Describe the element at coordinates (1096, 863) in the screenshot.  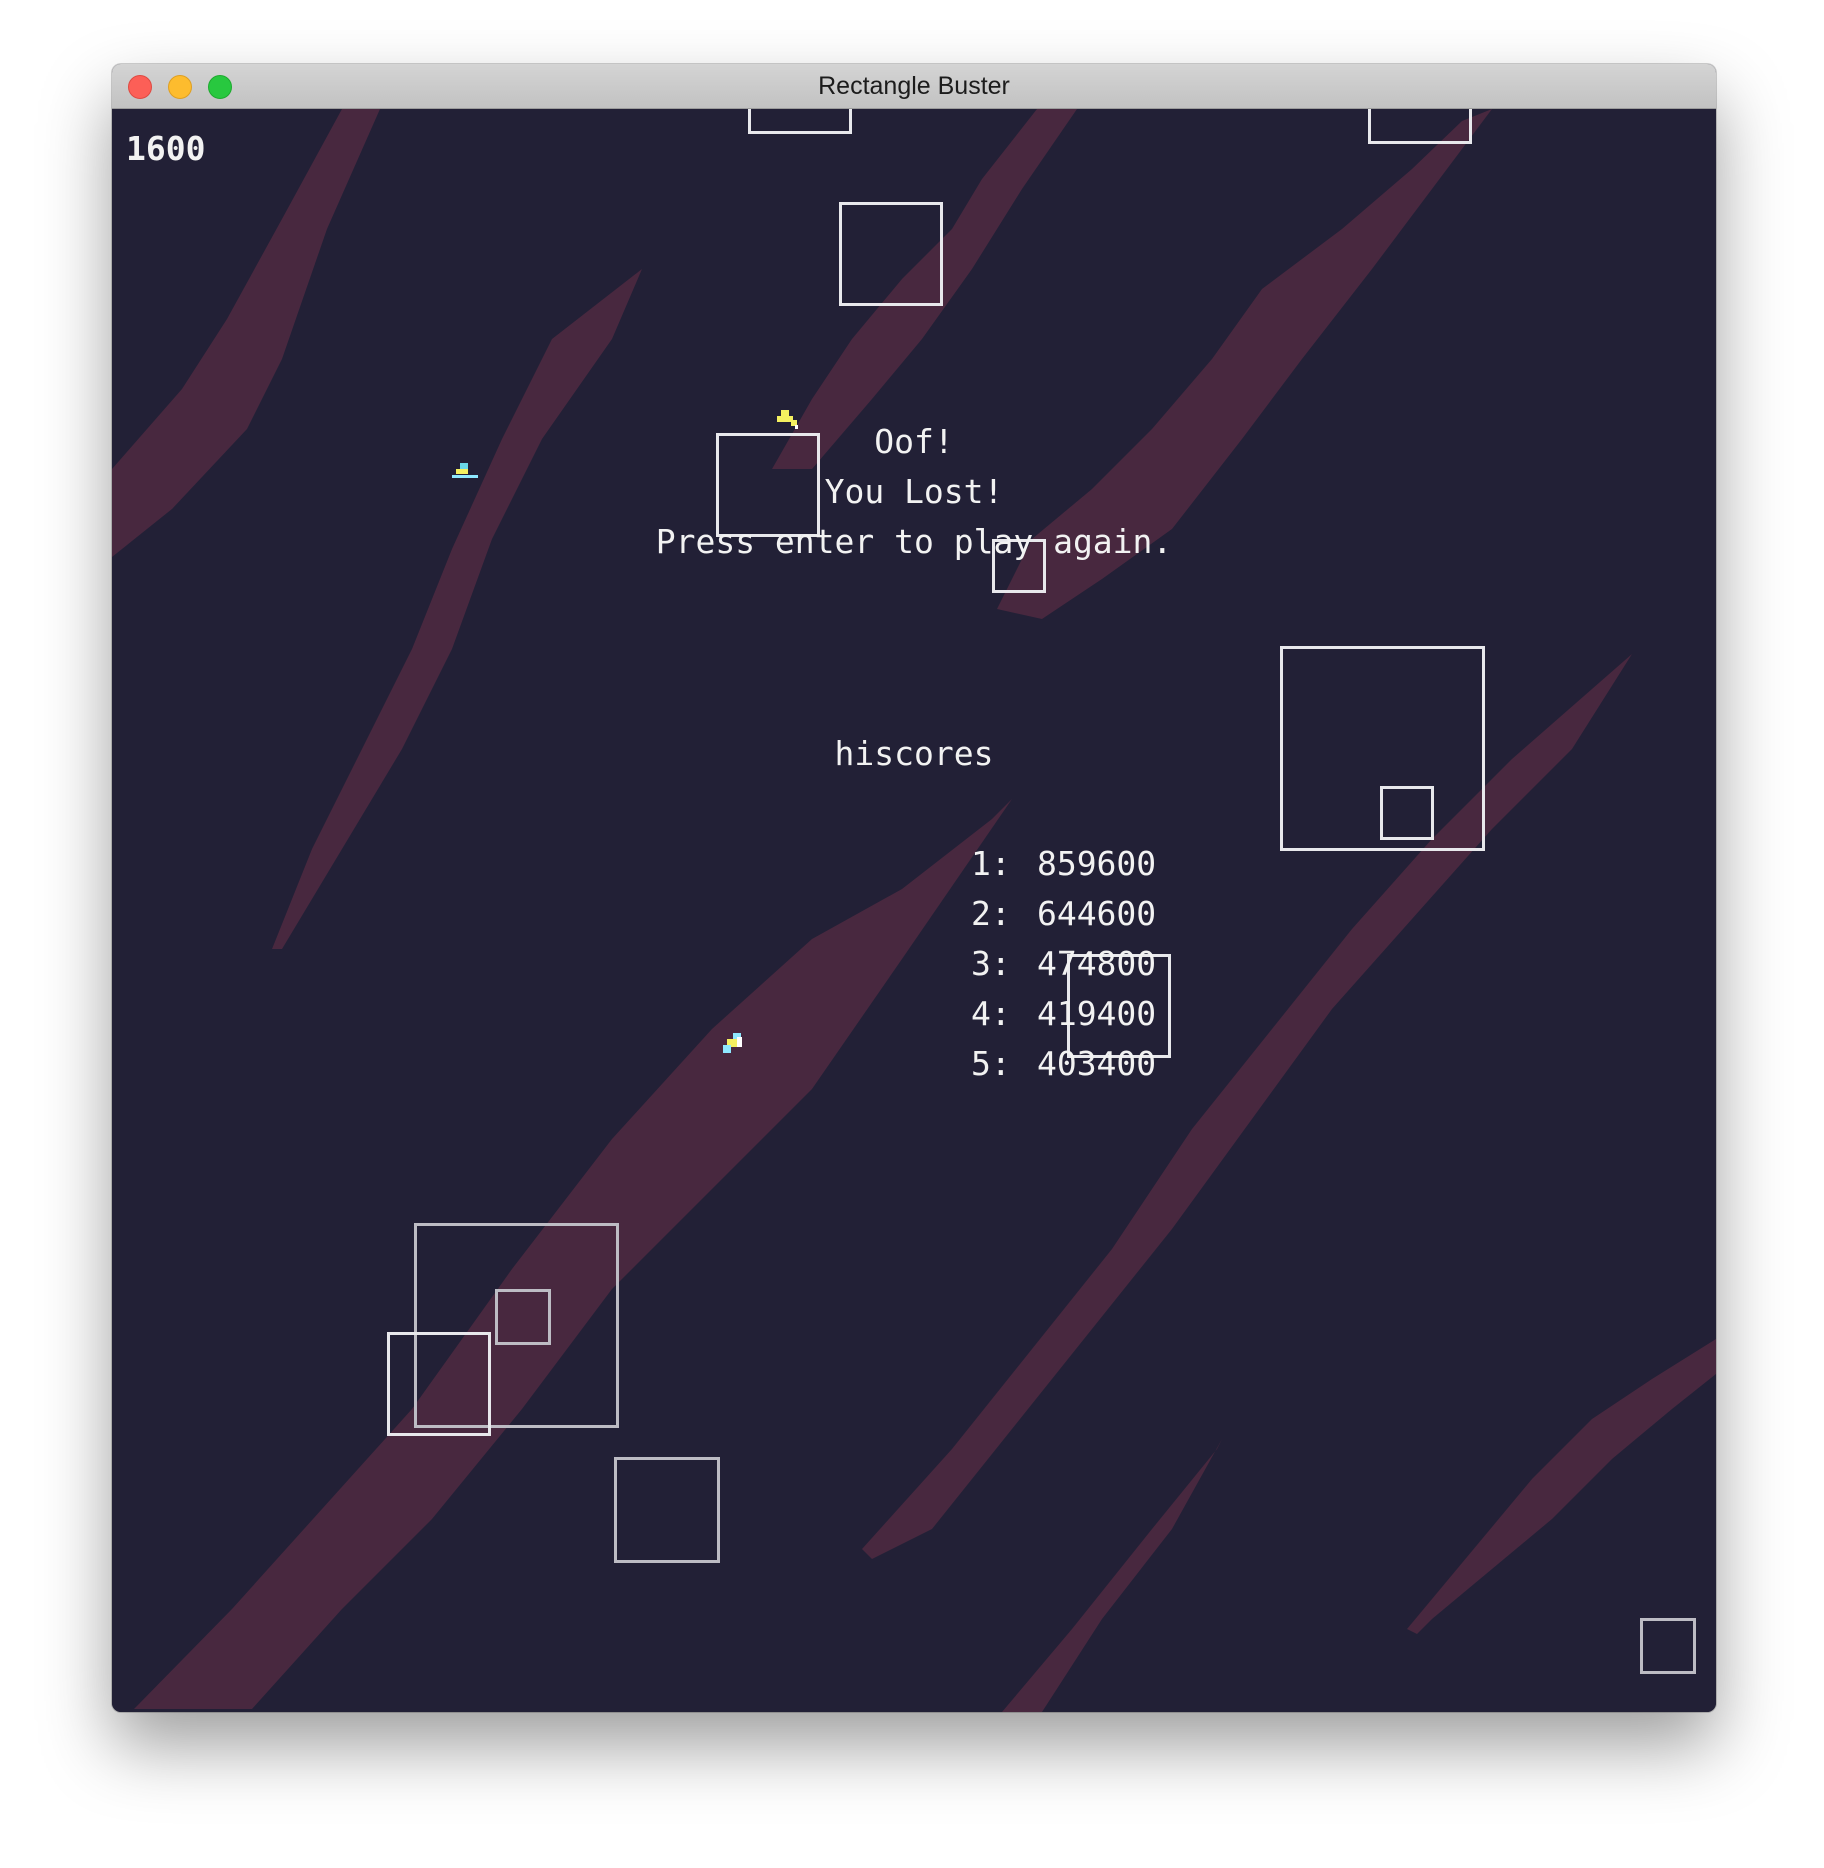
I see `hiscore-value: 859600` at that location.